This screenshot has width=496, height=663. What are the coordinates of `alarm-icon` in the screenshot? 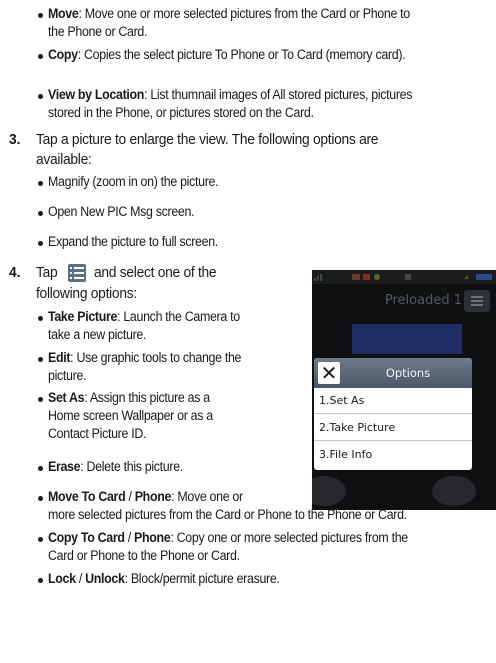 It's located at (408, 277).